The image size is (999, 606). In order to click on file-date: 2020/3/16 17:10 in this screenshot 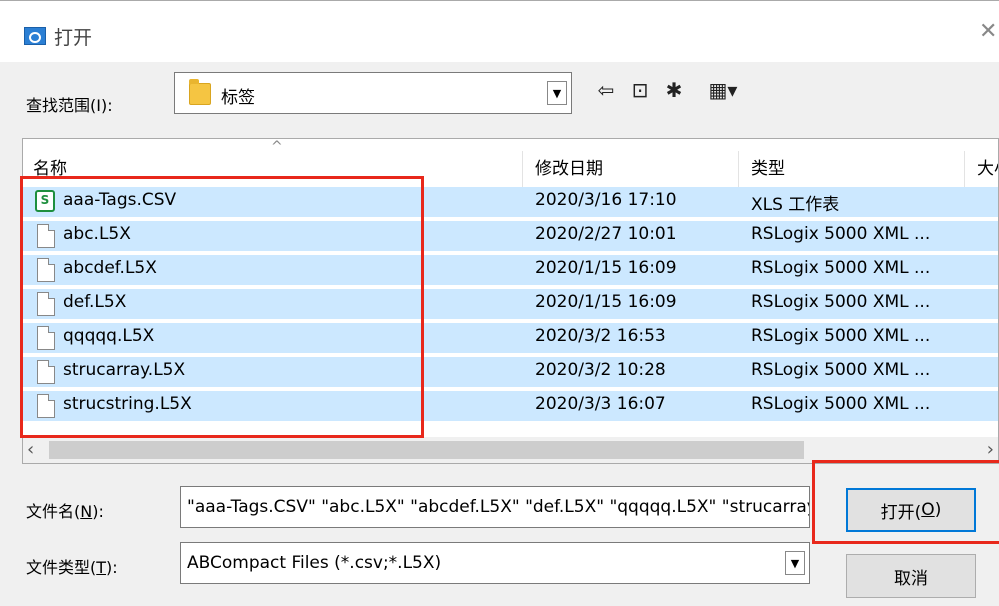, I will do `click(606, 200)`.